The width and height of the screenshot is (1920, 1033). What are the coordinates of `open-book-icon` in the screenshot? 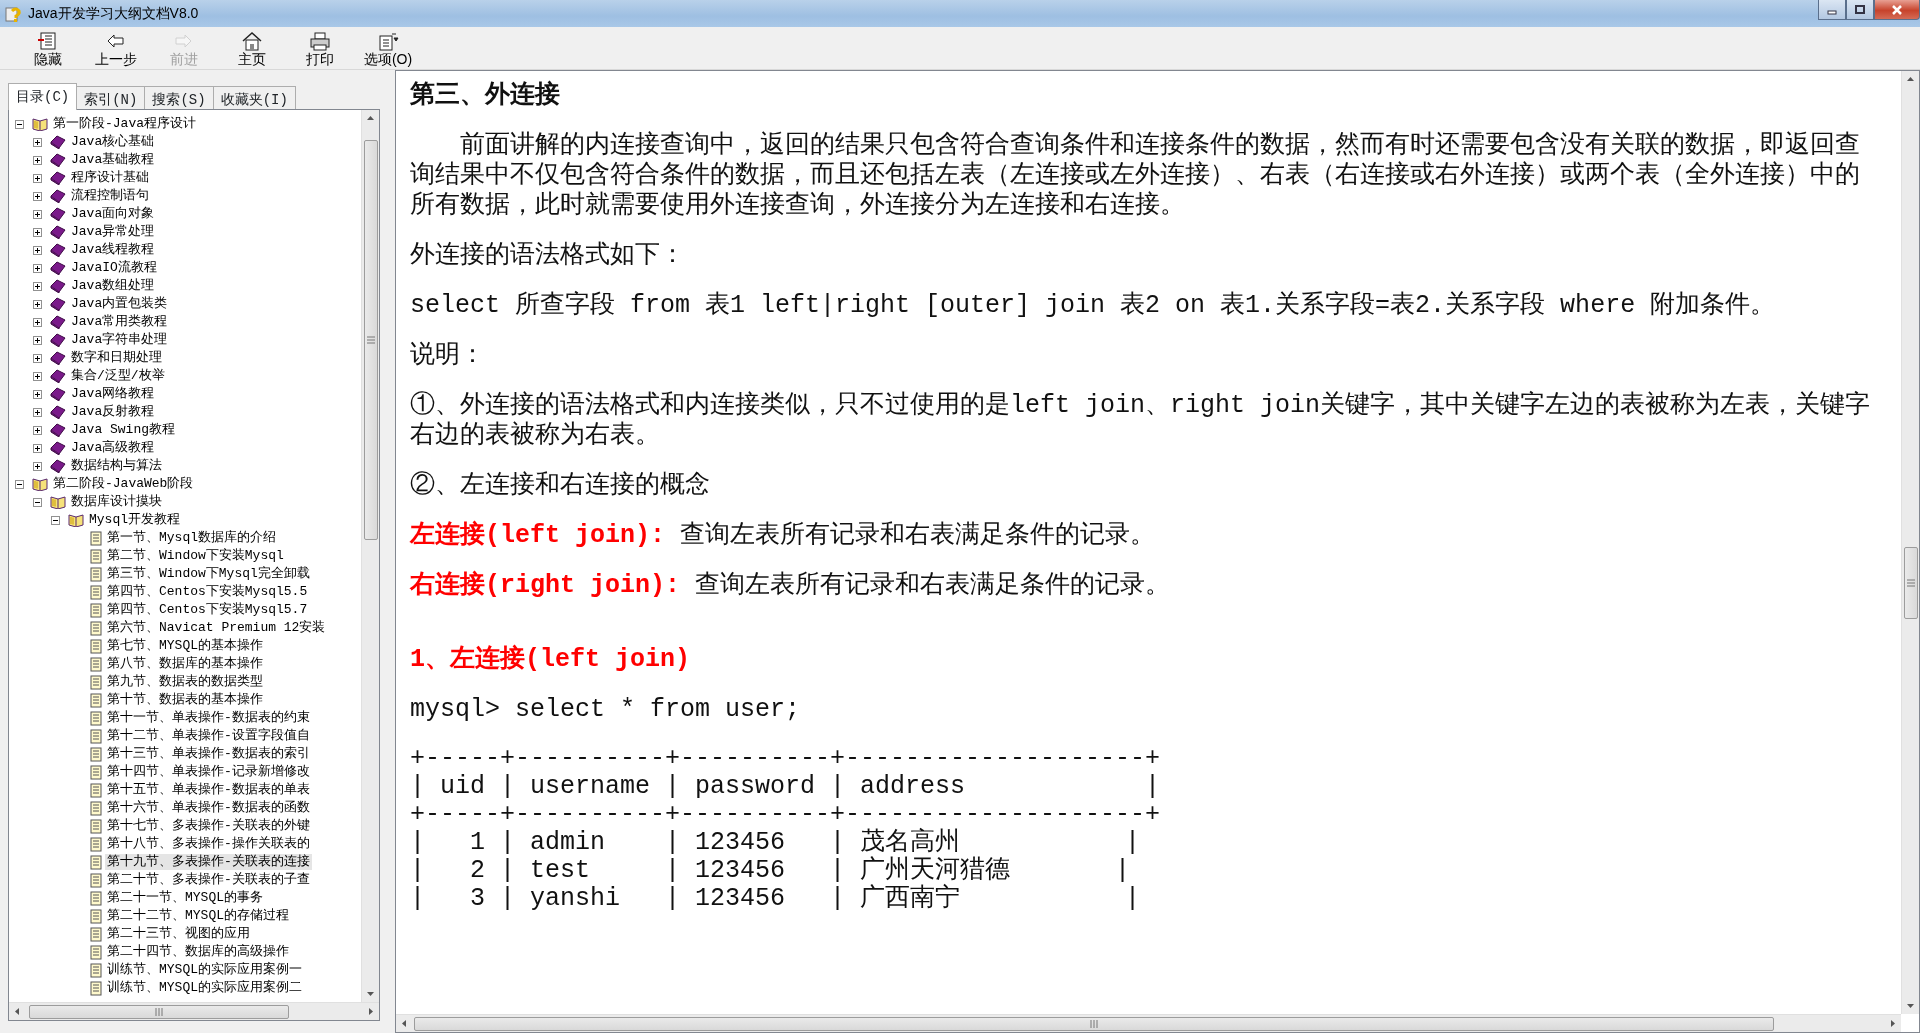 It's located at (40, 484).